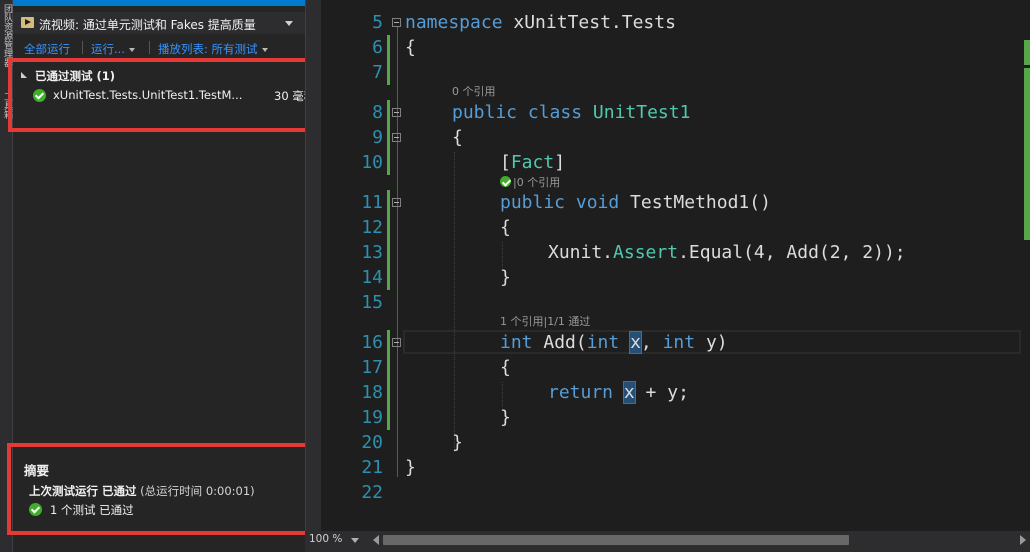 This screenshot has height=552, width=1030. Describe the element at coordinates (372, 342) in the screenshot. I see `line-number: 16` at that location.